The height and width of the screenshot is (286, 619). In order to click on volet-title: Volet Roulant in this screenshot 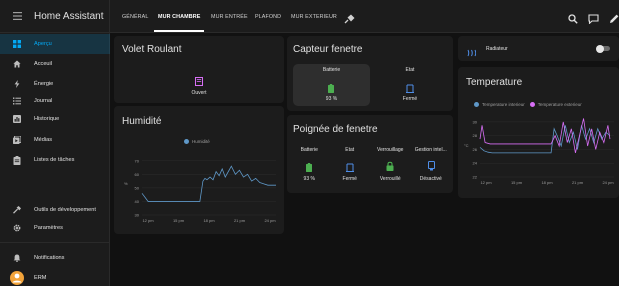, I will do `click(152, 49)`.